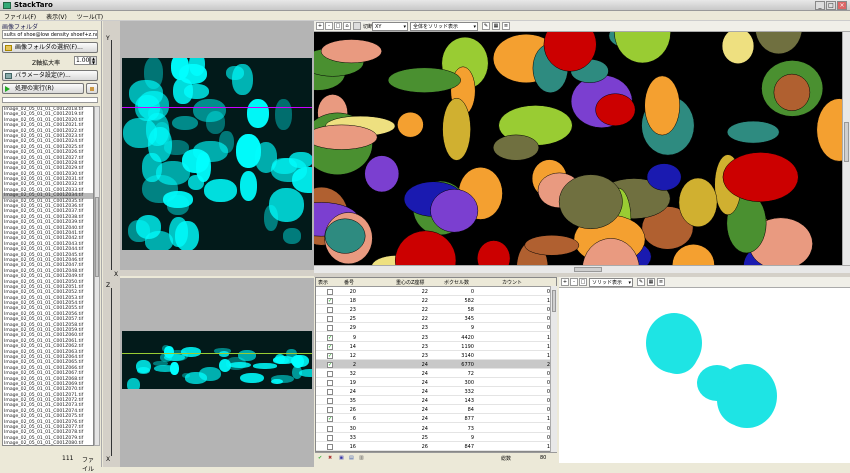 The image size is (850, 473). What do you see at coordinates (323, 282) in the screenshot?
I see `header-show: 表示` at bounding box center [323, 282].